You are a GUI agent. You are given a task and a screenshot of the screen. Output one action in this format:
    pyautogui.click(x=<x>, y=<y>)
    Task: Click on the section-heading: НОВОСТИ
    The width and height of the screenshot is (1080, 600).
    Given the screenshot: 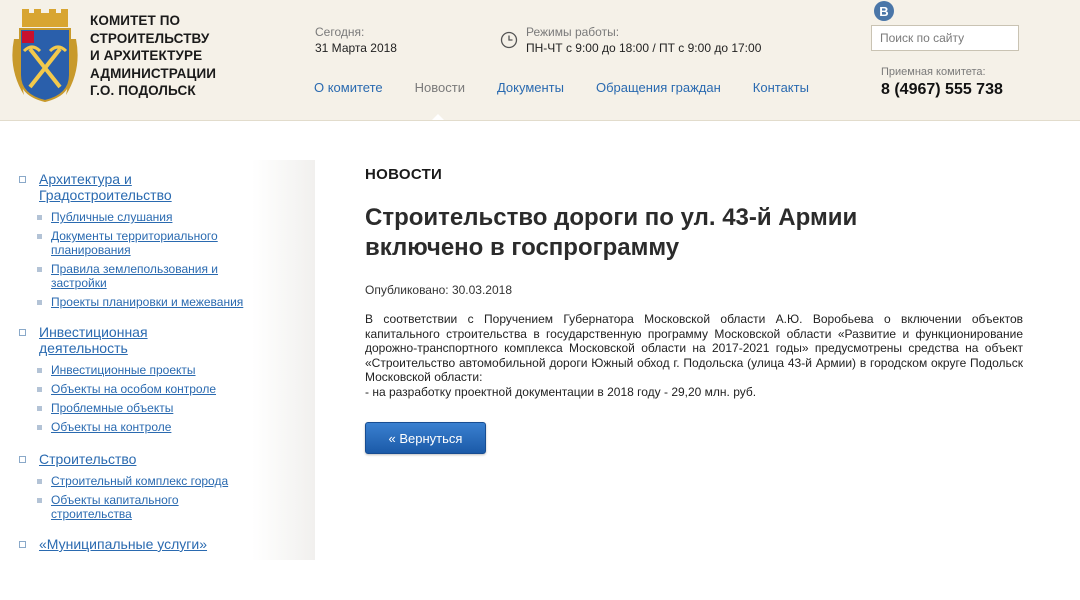 What is the action you would take?
    pyautogui.click(x=404, y=174)
    